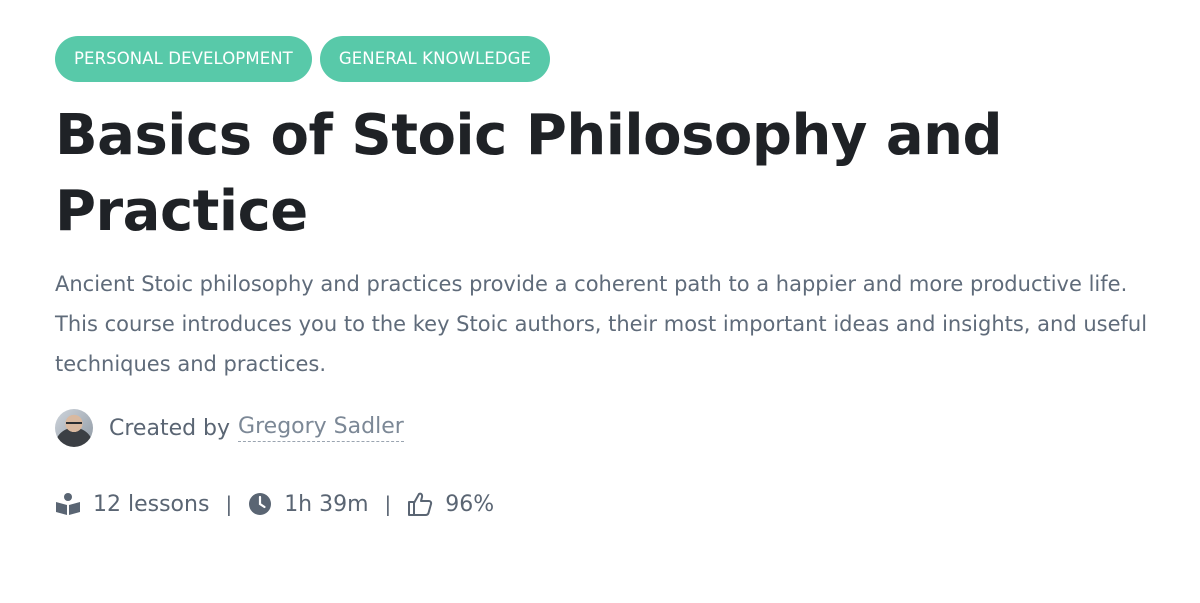 This screenshot has height=603, width=1200. Describe the element at coordinates (615, 59) in the screenshot. I see `category-tags: PERSONAL DEVELOPMENT GENERAL KNOWLEDGE` at that location.